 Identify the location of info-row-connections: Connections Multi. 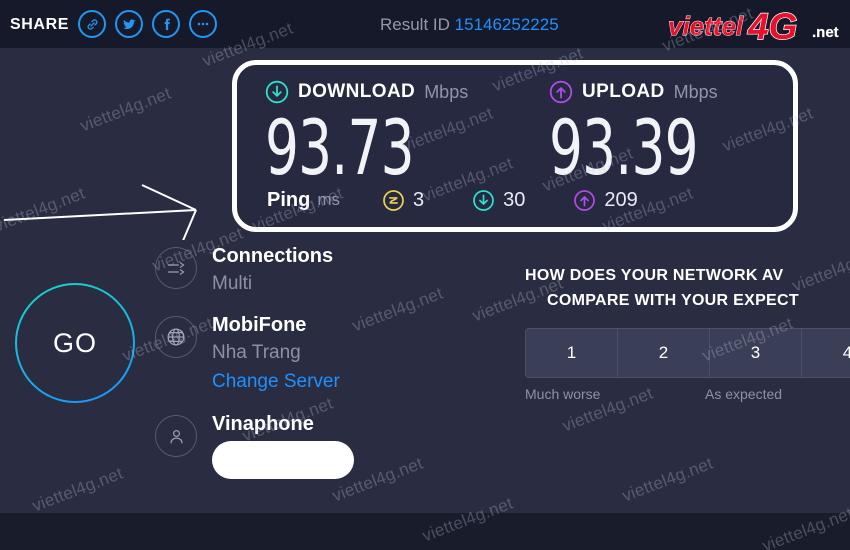
(305, 270).